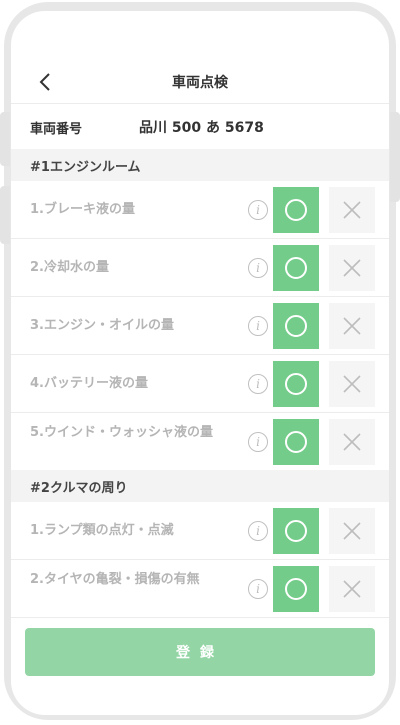 This screenshot has width=400, height=725. What do you see at coordinates (200, 326) in the screenshot?
I see `inspection-row: 3.エンジン・オイルの量 i` at bounding box center [200, 326].